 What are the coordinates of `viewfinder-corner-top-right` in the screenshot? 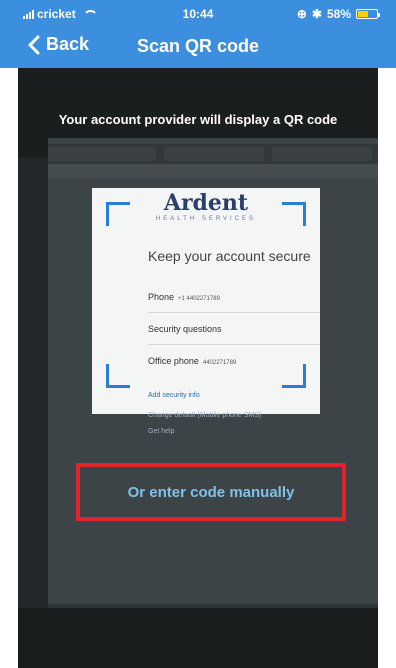 It's located at (294, 214).